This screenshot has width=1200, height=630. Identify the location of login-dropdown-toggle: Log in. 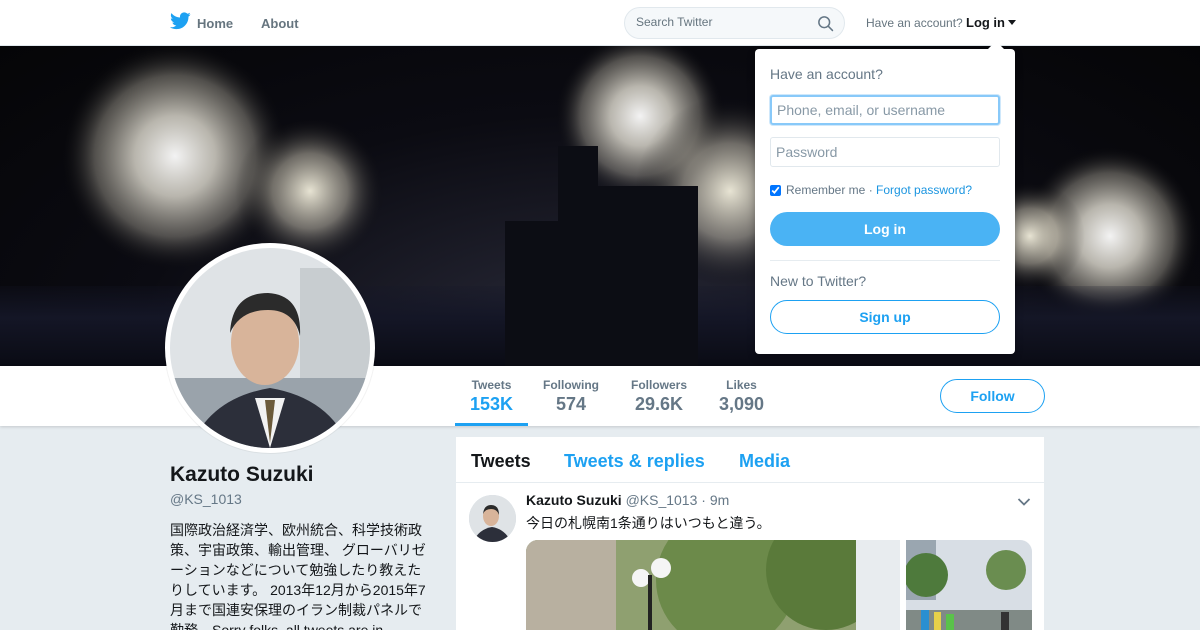
(991, 22).